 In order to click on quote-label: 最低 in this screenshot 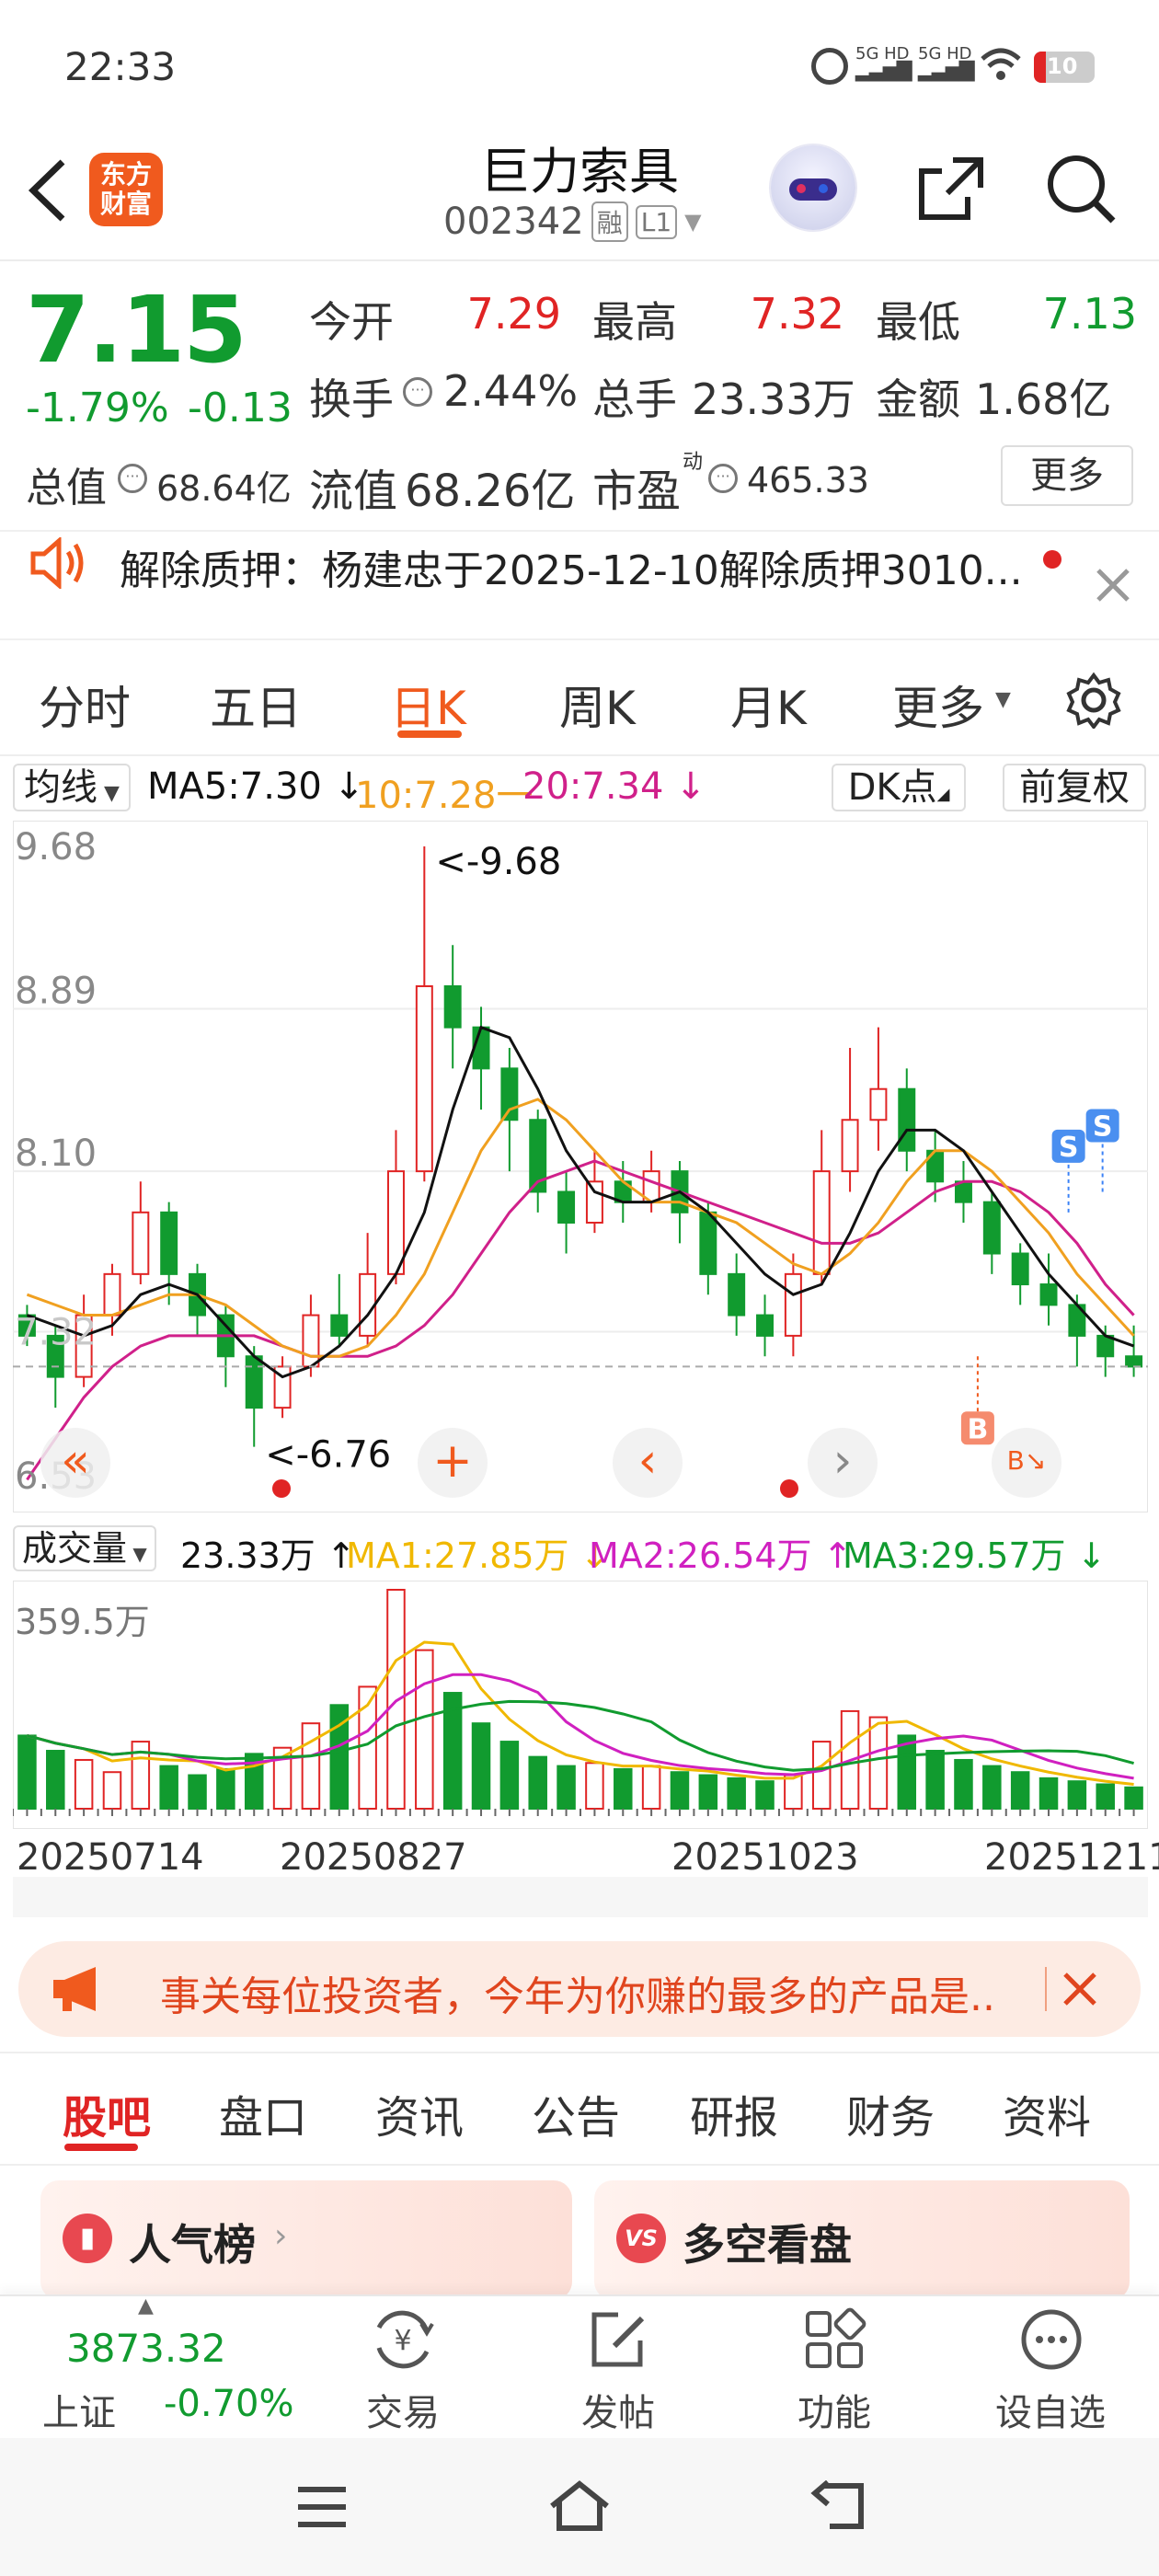, I will do `click(918, 322)`.